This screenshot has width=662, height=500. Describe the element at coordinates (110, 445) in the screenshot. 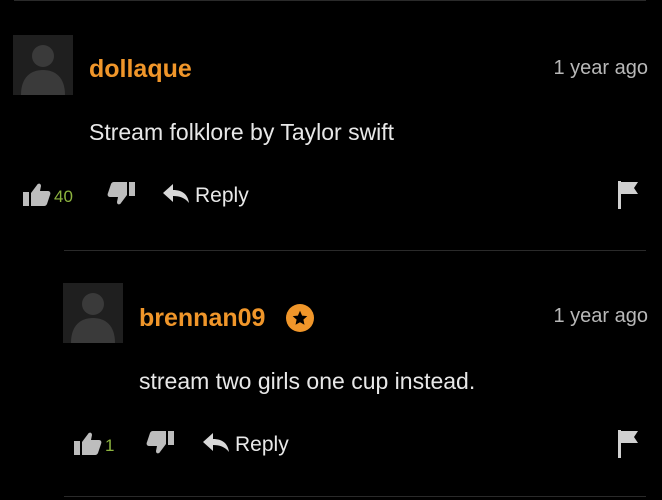

I see `like-count: 1` at that location.